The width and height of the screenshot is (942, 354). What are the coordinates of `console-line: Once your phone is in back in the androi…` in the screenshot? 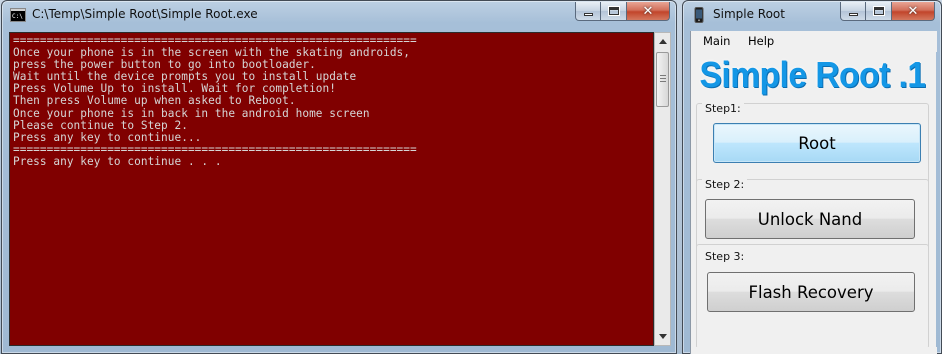 It's located at (191, 113).